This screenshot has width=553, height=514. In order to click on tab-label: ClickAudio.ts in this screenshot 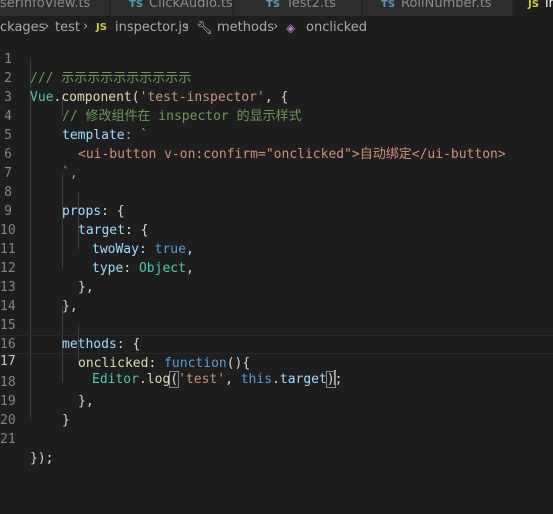, I will do `click(191, 5)`.